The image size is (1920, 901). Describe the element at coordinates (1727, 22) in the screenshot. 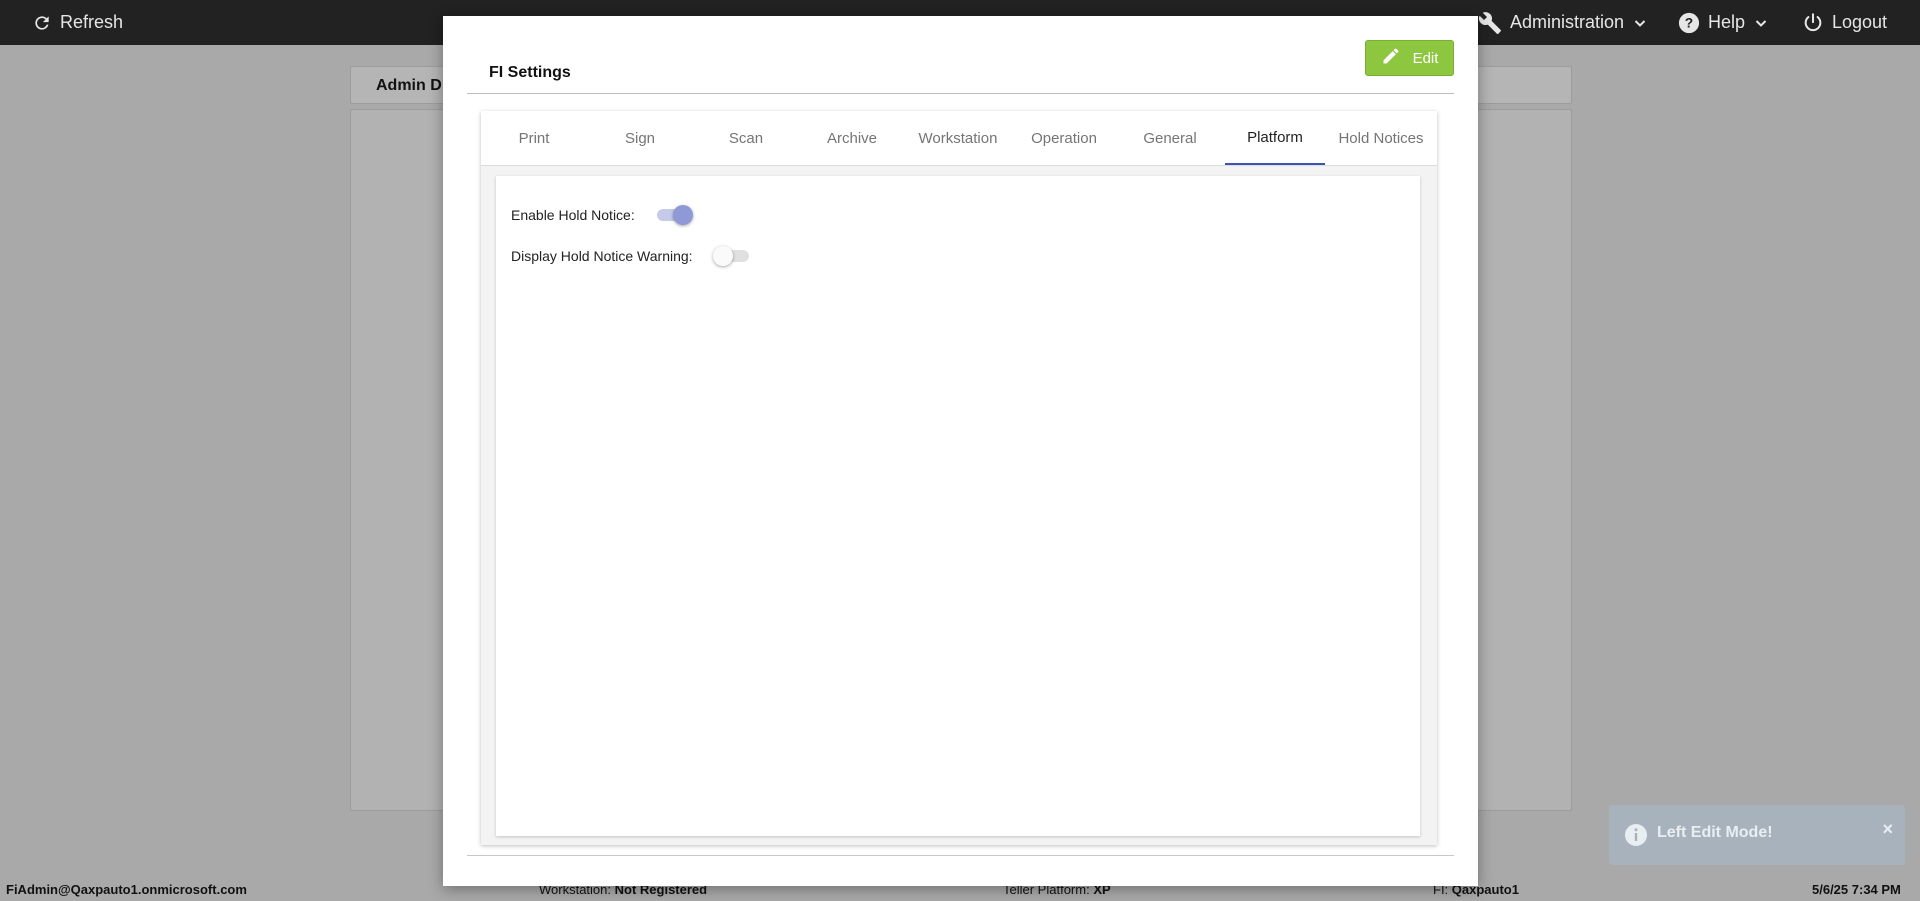

I see `help-label: Help` at that location.